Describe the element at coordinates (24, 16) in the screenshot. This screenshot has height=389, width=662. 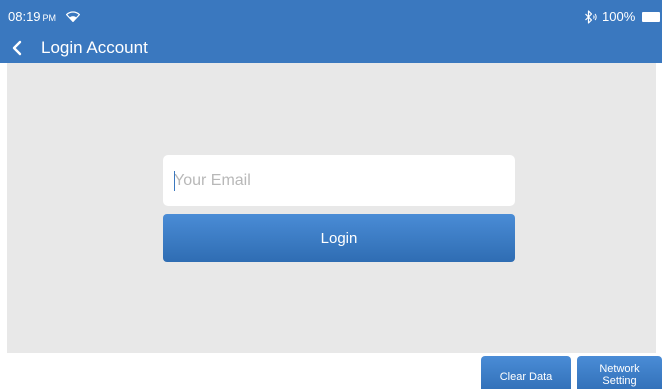
I see `status-time-value: 08:19` at that location.